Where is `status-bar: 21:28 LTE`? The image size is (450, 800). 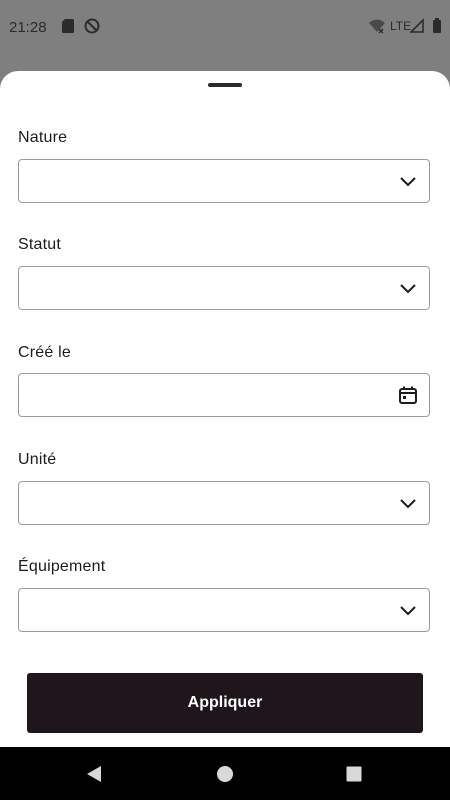 status-bar: 21:28 LTE is located at coordinates (225, 27).